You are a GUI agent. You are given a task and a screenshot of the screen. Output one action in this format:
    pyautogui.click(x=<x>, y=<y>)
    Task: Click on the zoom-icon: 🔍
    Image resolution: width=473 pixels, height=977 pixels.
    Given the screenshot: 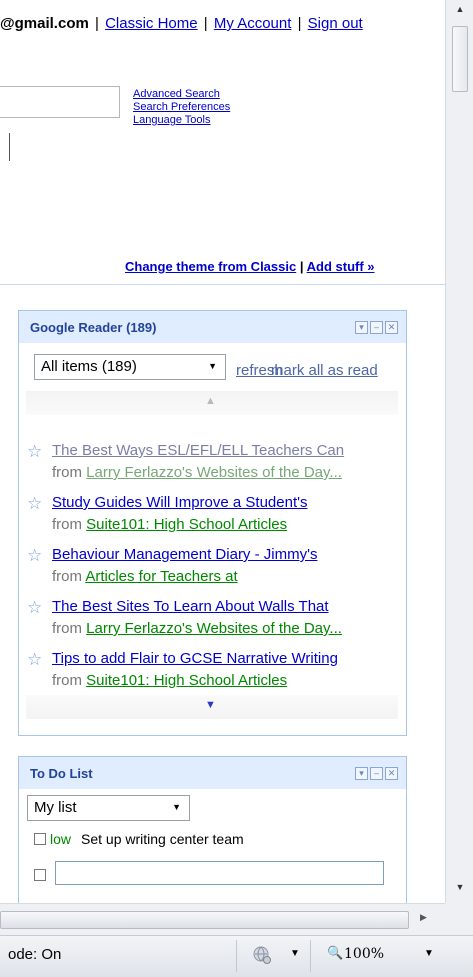 What is the action you would take?
    pyautogui.click(x=335, y=953)
    